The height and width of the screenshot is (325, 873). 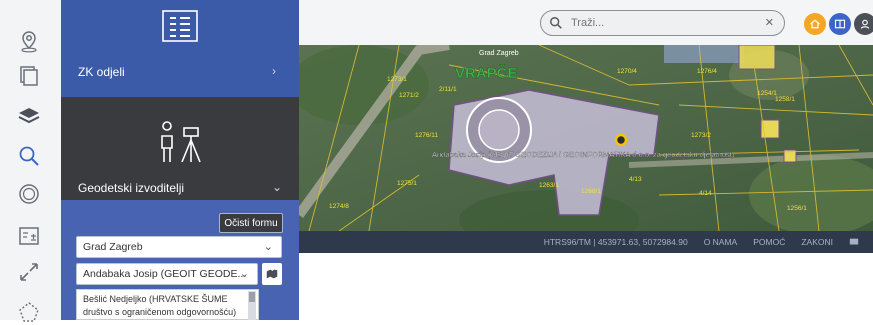 I want to click on geodetski-izvoditelji-label: Geodetski izvoditelji, so click(x=131, y=188).